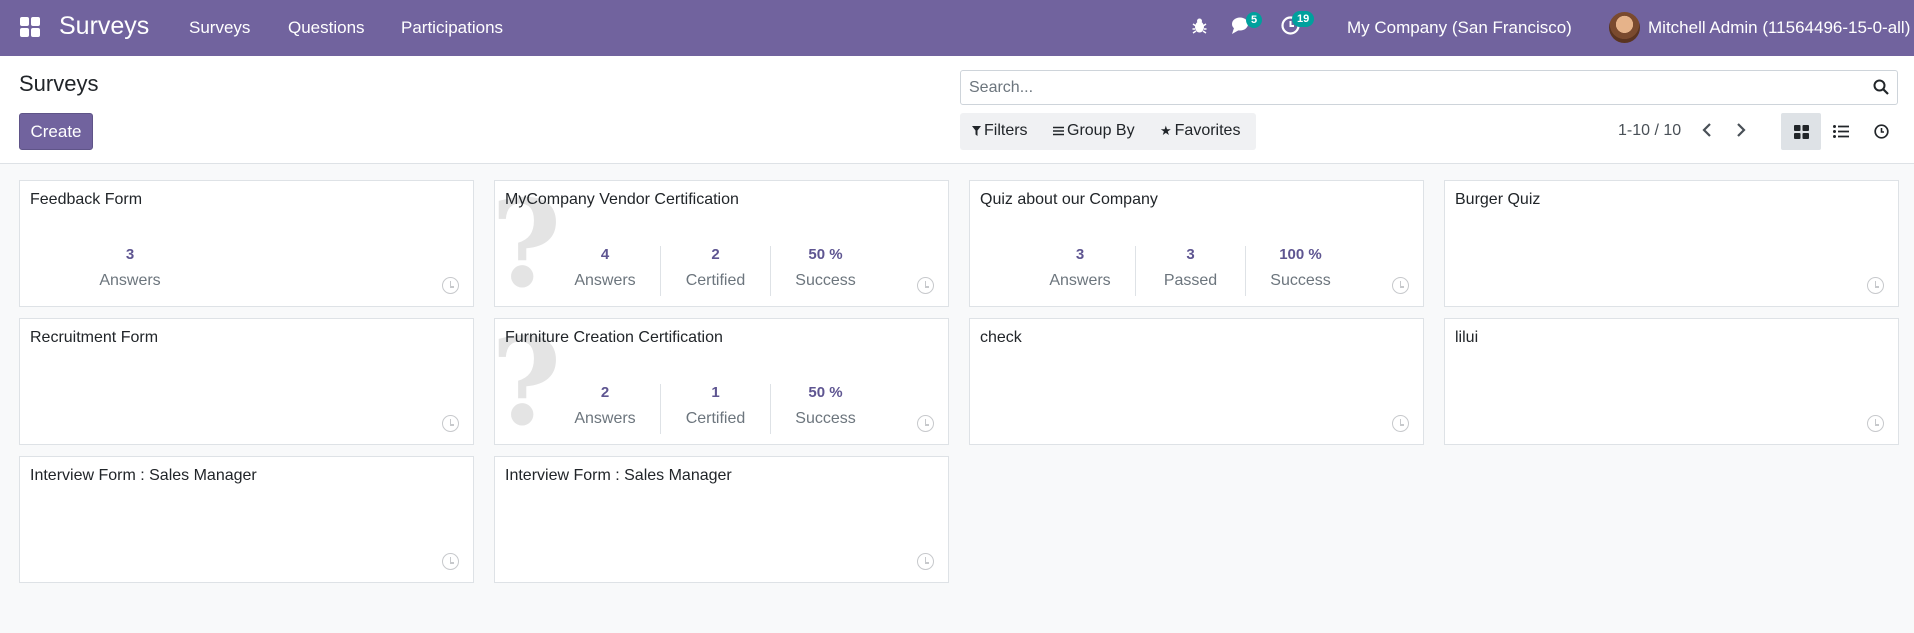 The height and width of the screenshot is (633, 1914). I want to click on survey-stats: 4 Answers 2 Certified 50 % Success, so click(721, 274).